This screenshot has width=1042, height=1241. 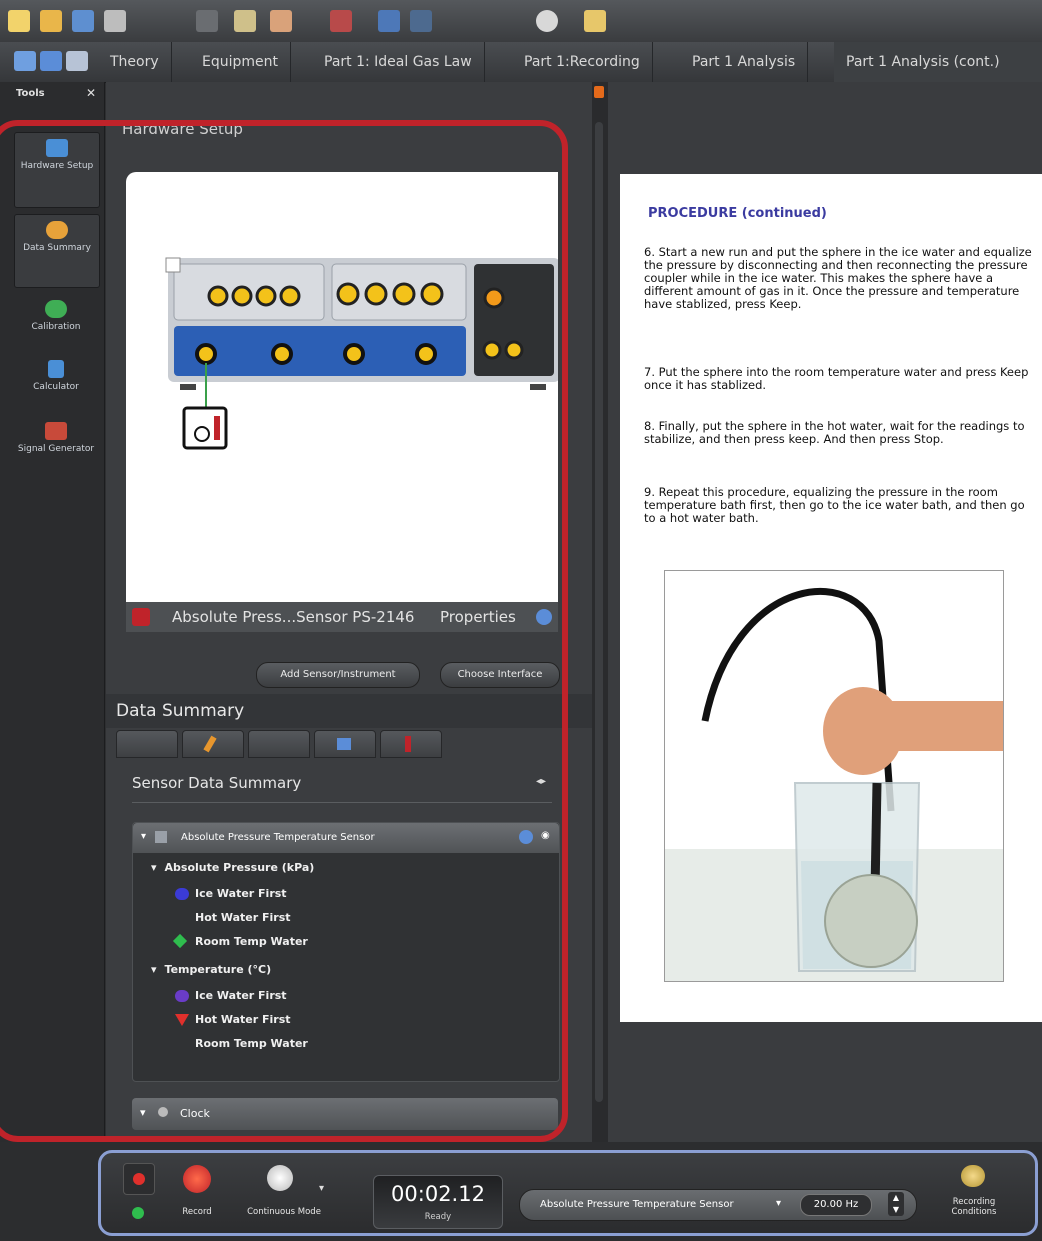 What do you see at coordinates (544, 617) in the screenshot?
I see `settings-gear-icon` at bounding box center [544, 617].